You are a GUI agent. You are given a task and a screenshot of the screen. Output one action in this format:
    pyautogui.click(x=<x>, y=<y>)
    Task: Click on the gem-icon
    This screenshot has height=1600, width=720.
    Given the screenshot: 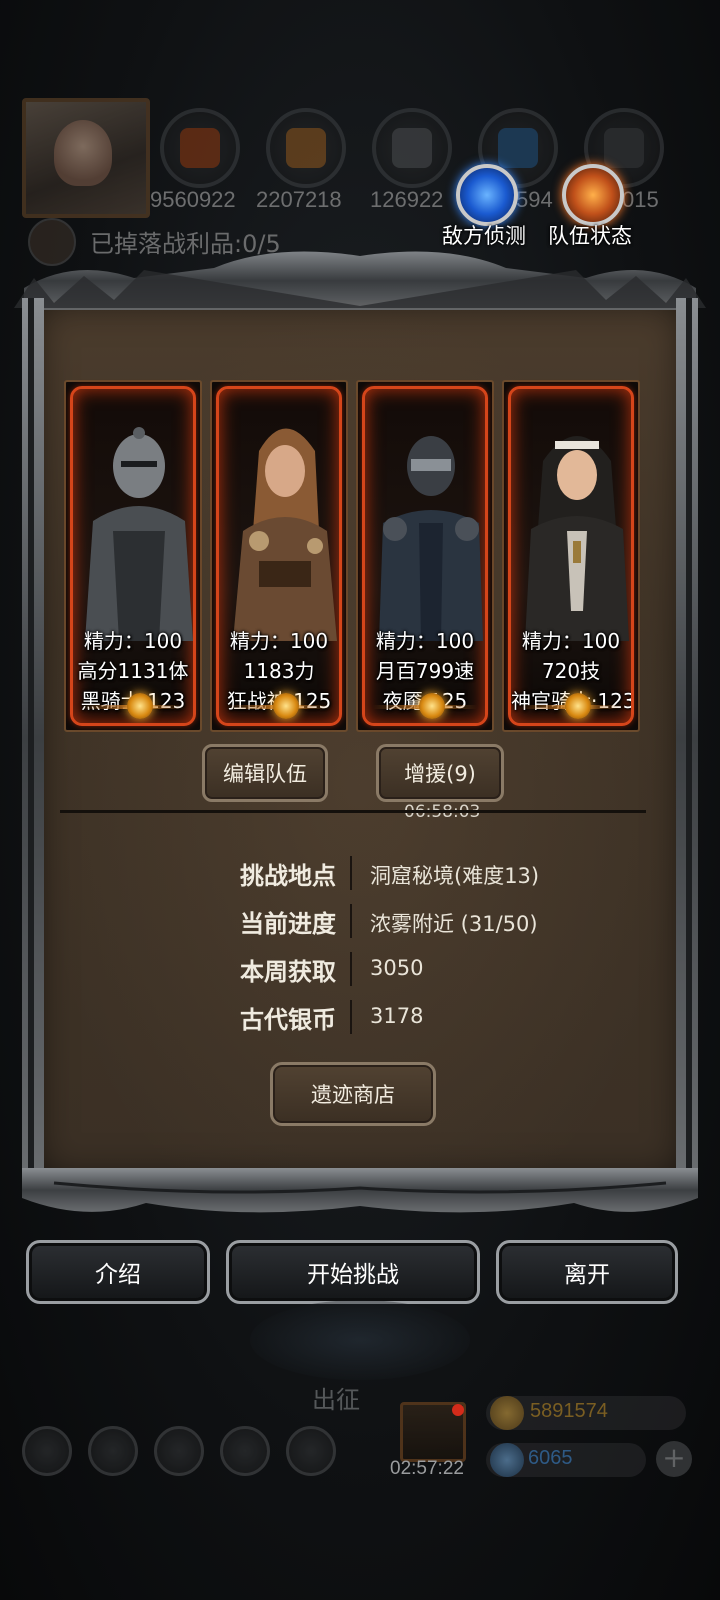 What is the action you would take?
    pyautogui.click(x=507, y=1460)
    